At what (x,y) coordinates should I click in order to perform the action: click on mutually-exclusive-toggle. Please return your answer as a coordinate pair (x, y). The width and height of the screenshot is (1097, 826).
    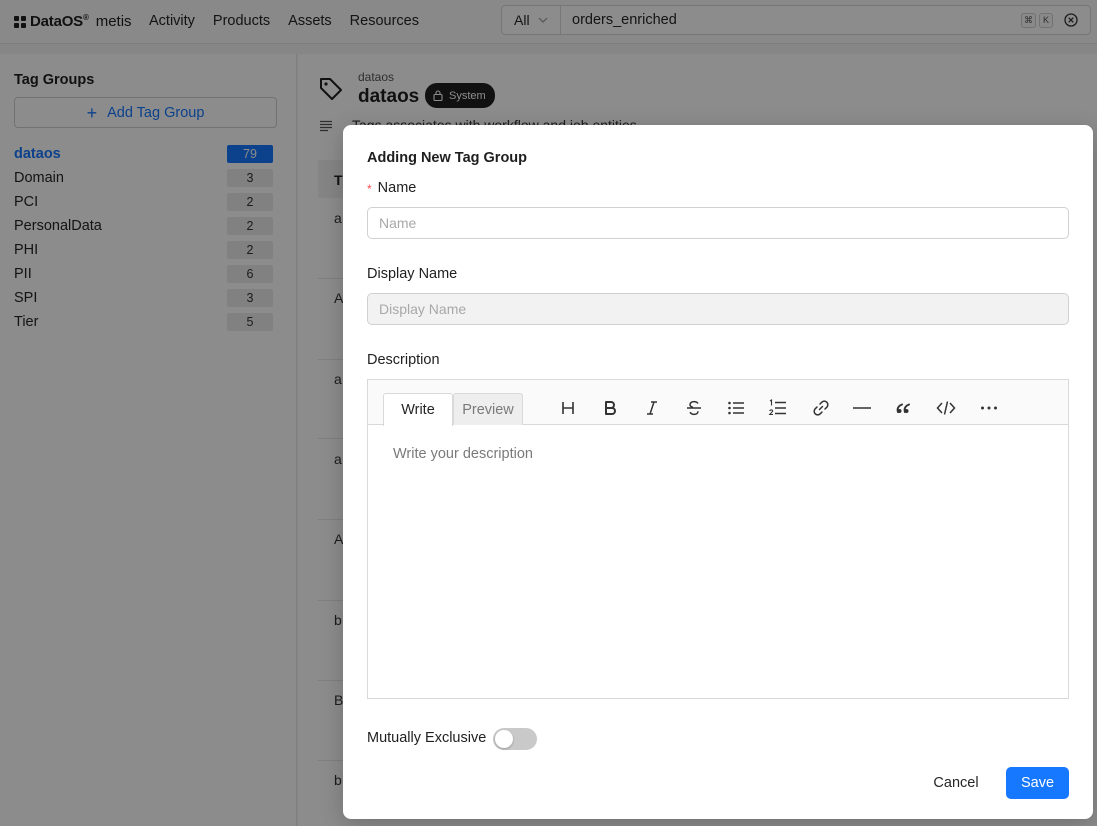
    Looking at the image, I should click on (515, 739).